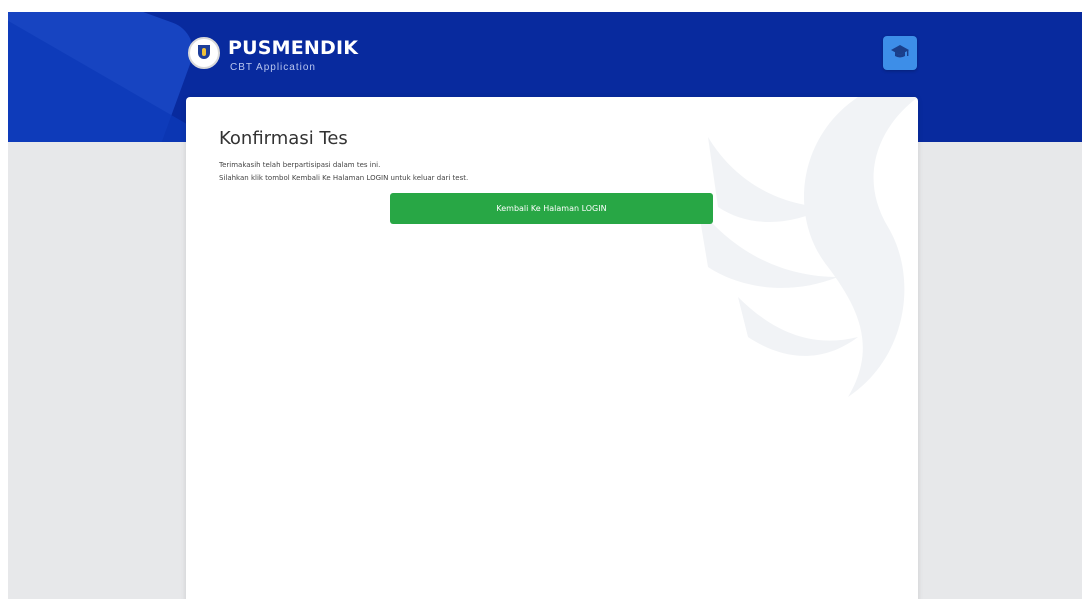  I want to click on back-to-login-button: Kembali Ke Halaman LOGIN, so click(551, 208).